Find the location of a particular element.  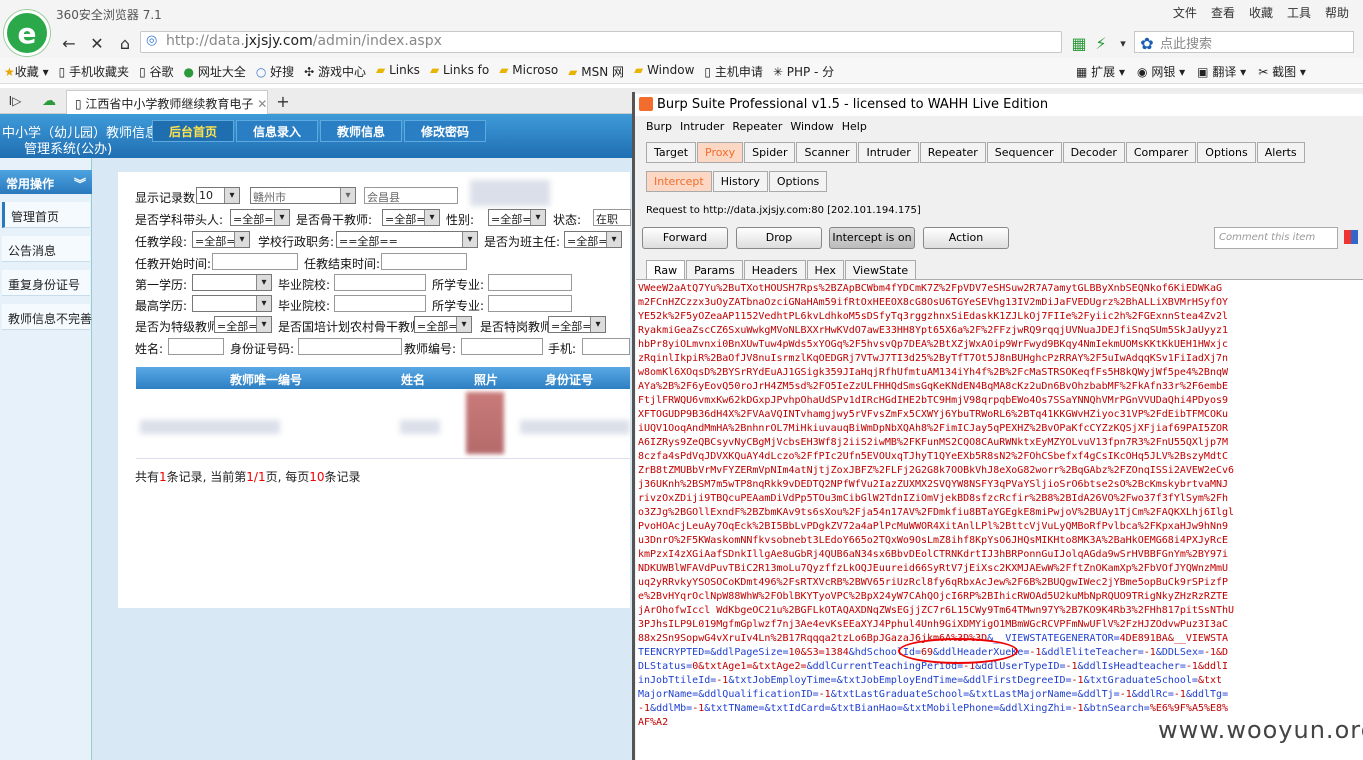

bookmark-folder: ▰ Links is located at coordinates (398, 71).